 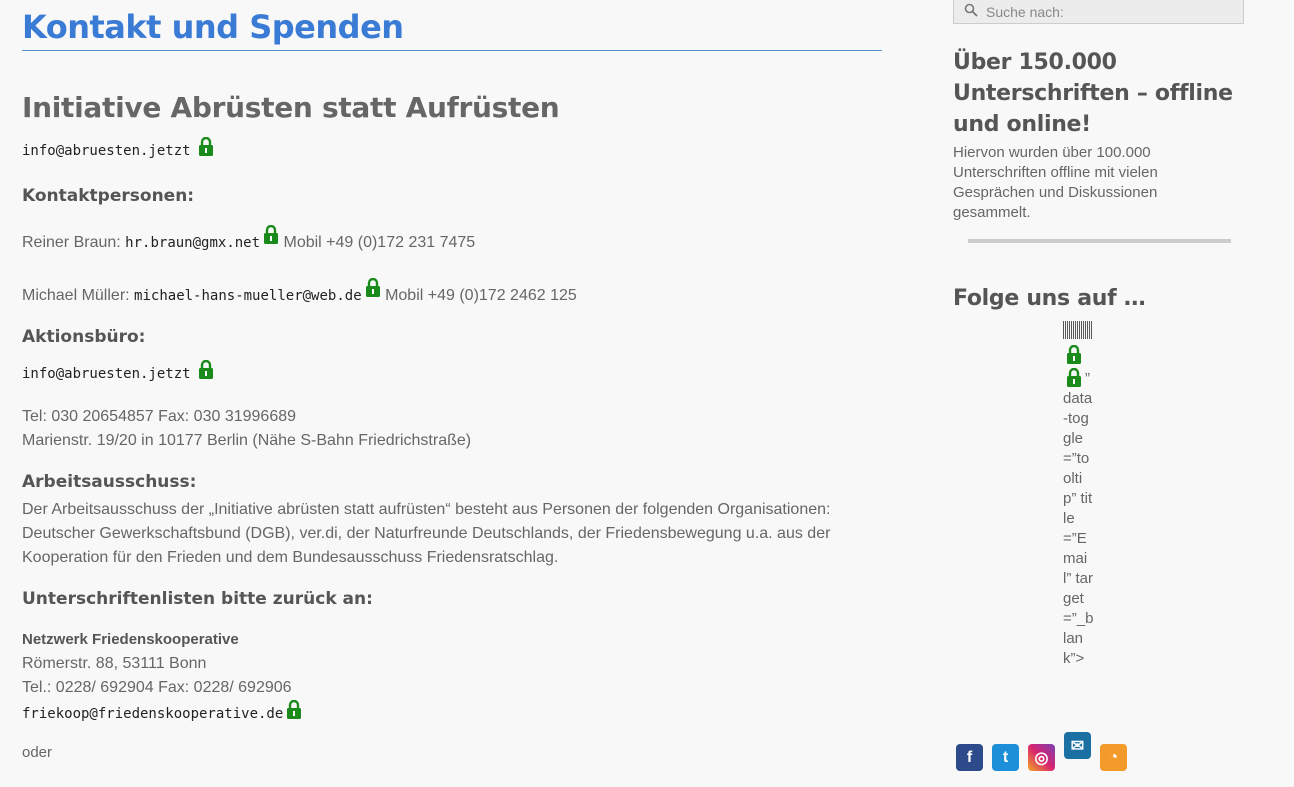 I want to click on person-label: Reiner Braun:, so click(x=71, y=242).